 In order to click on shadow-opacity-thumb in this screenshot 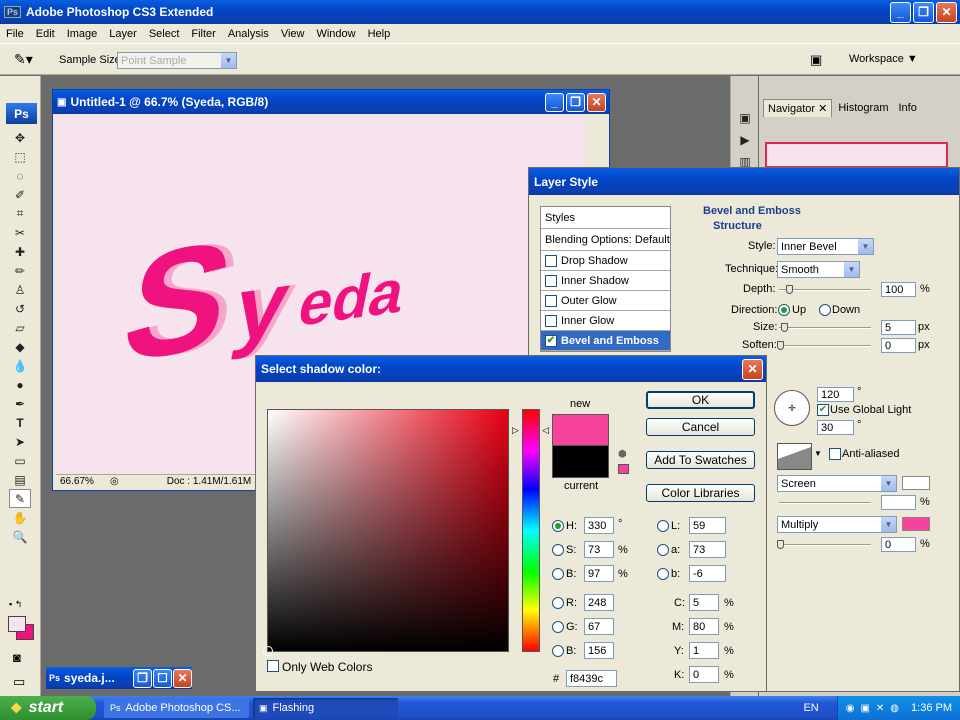, I will do `click(780, 544)`.